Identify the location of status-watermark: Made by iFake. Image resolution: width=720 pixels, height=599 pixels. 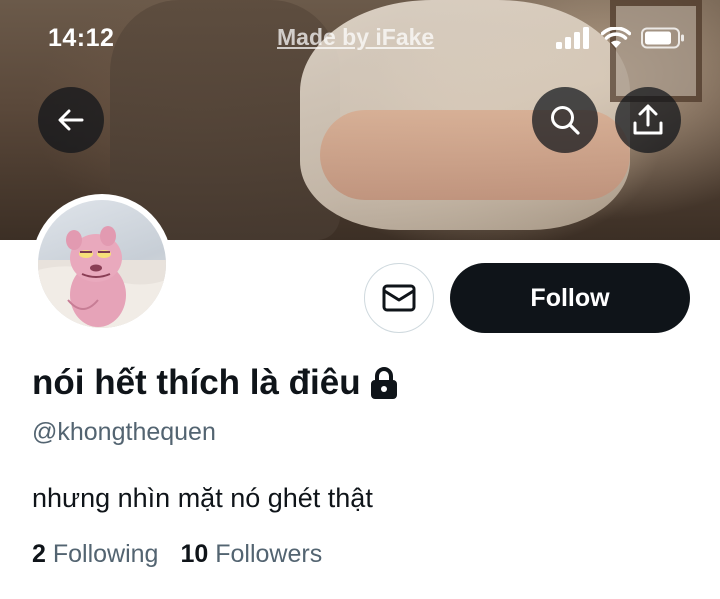
(356, 37).